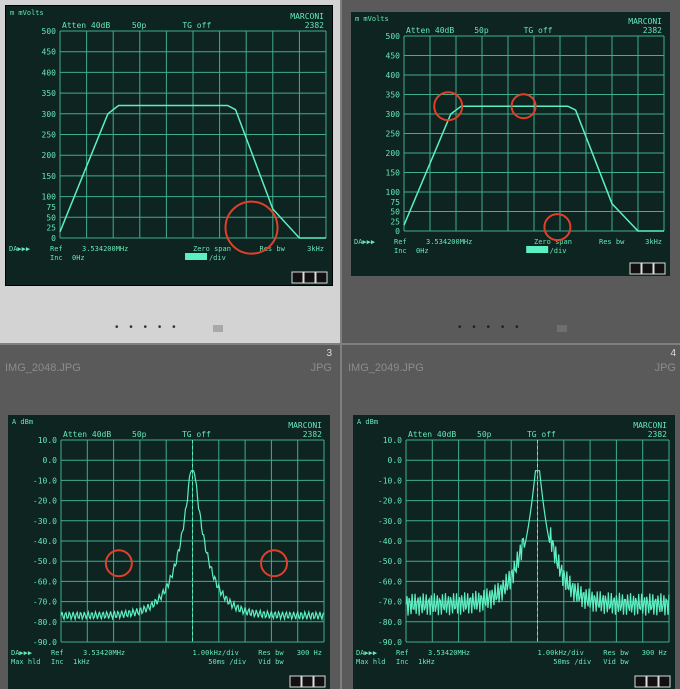 The width and height of the screenshot is (680, 689). I want to click on model-label: 2382, so click(657, 434).